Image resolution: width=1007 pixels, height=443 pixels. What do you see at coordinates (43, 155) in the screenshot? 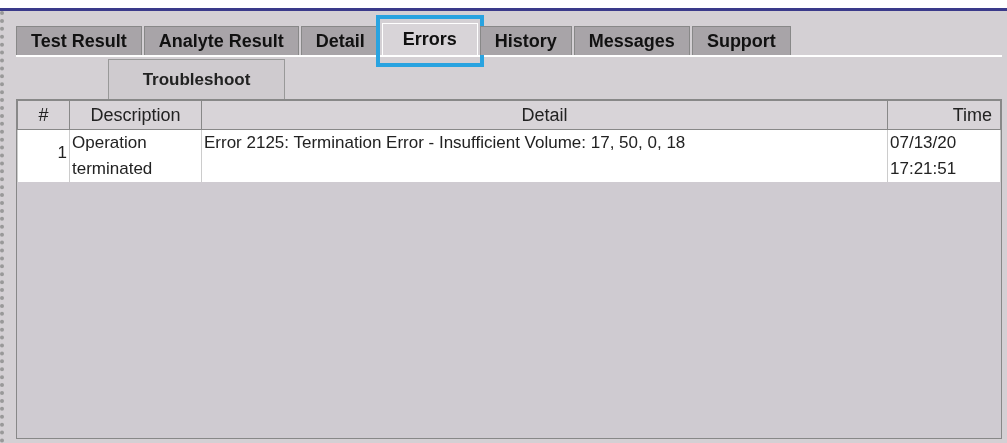
I see `table-cell: 1` at bounding box center [43, 155].